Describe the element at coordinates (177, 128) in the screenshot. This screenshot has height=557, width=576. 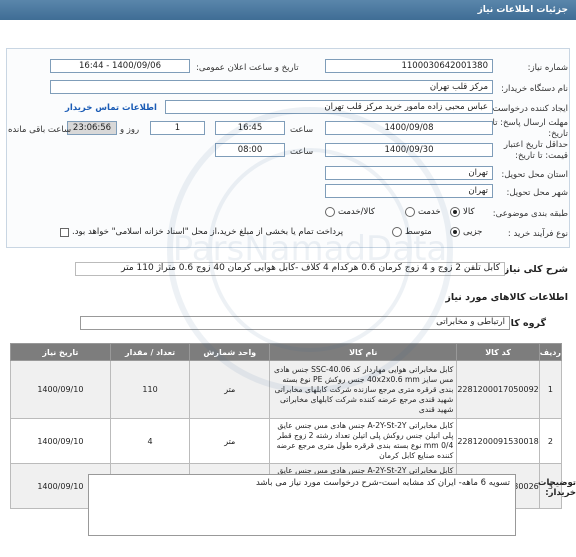
I see `days-field: 1` at that location.